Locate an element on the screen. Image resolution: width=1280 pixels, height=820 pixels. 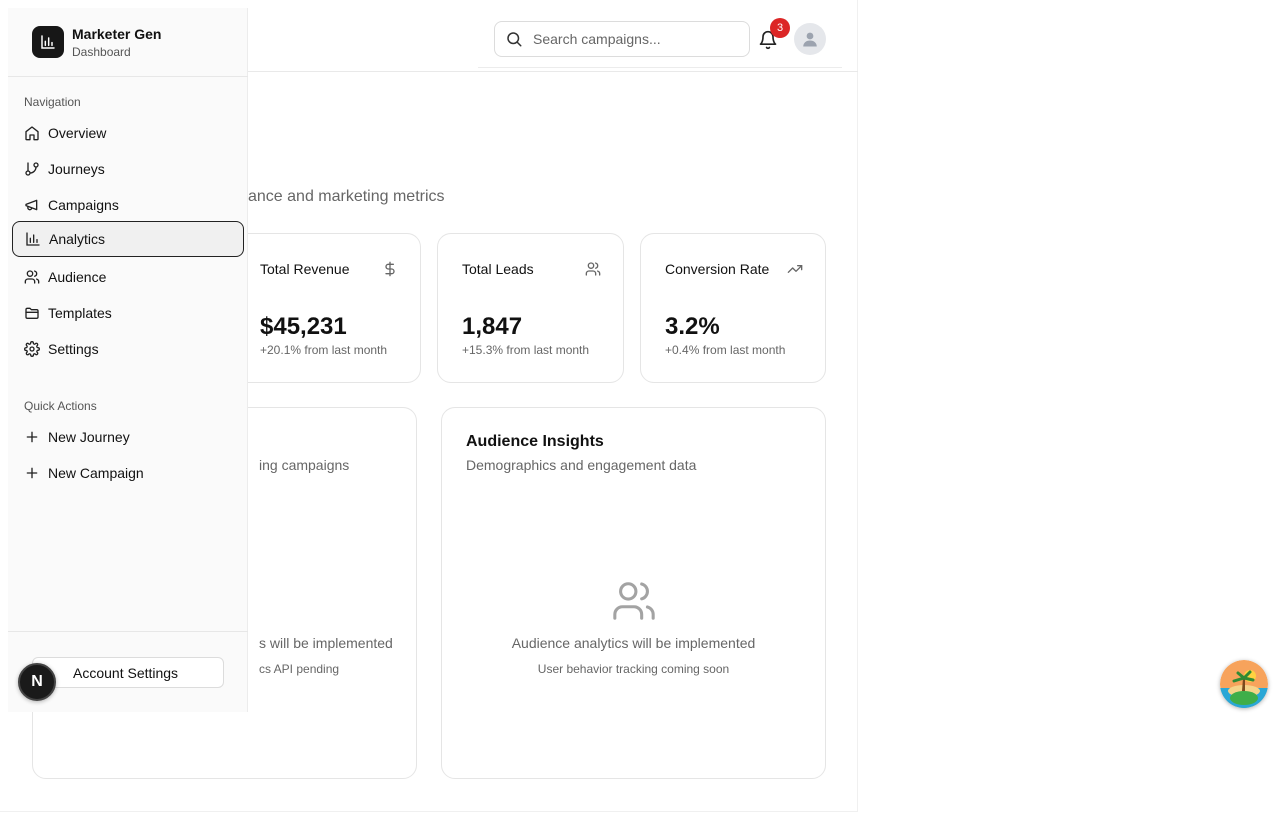
search-icon is located at coordinates (514, 39).